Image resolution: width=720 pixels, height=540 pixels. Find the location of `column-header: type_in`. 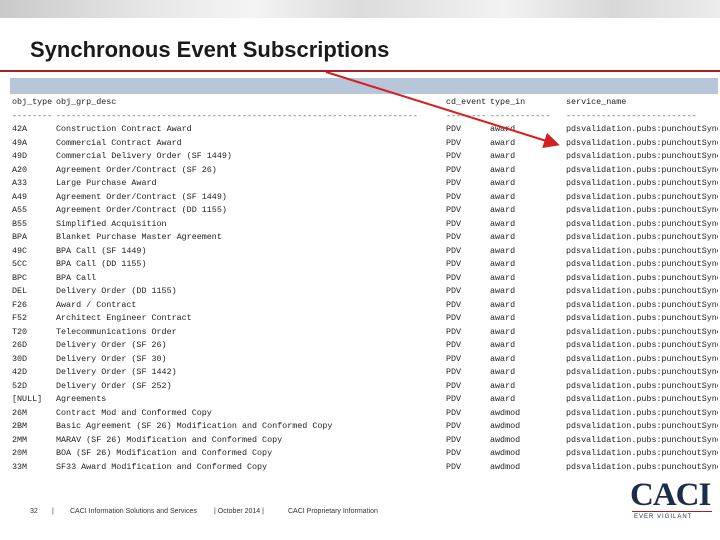

column-header: type_in is located at coordinates (508, 102).